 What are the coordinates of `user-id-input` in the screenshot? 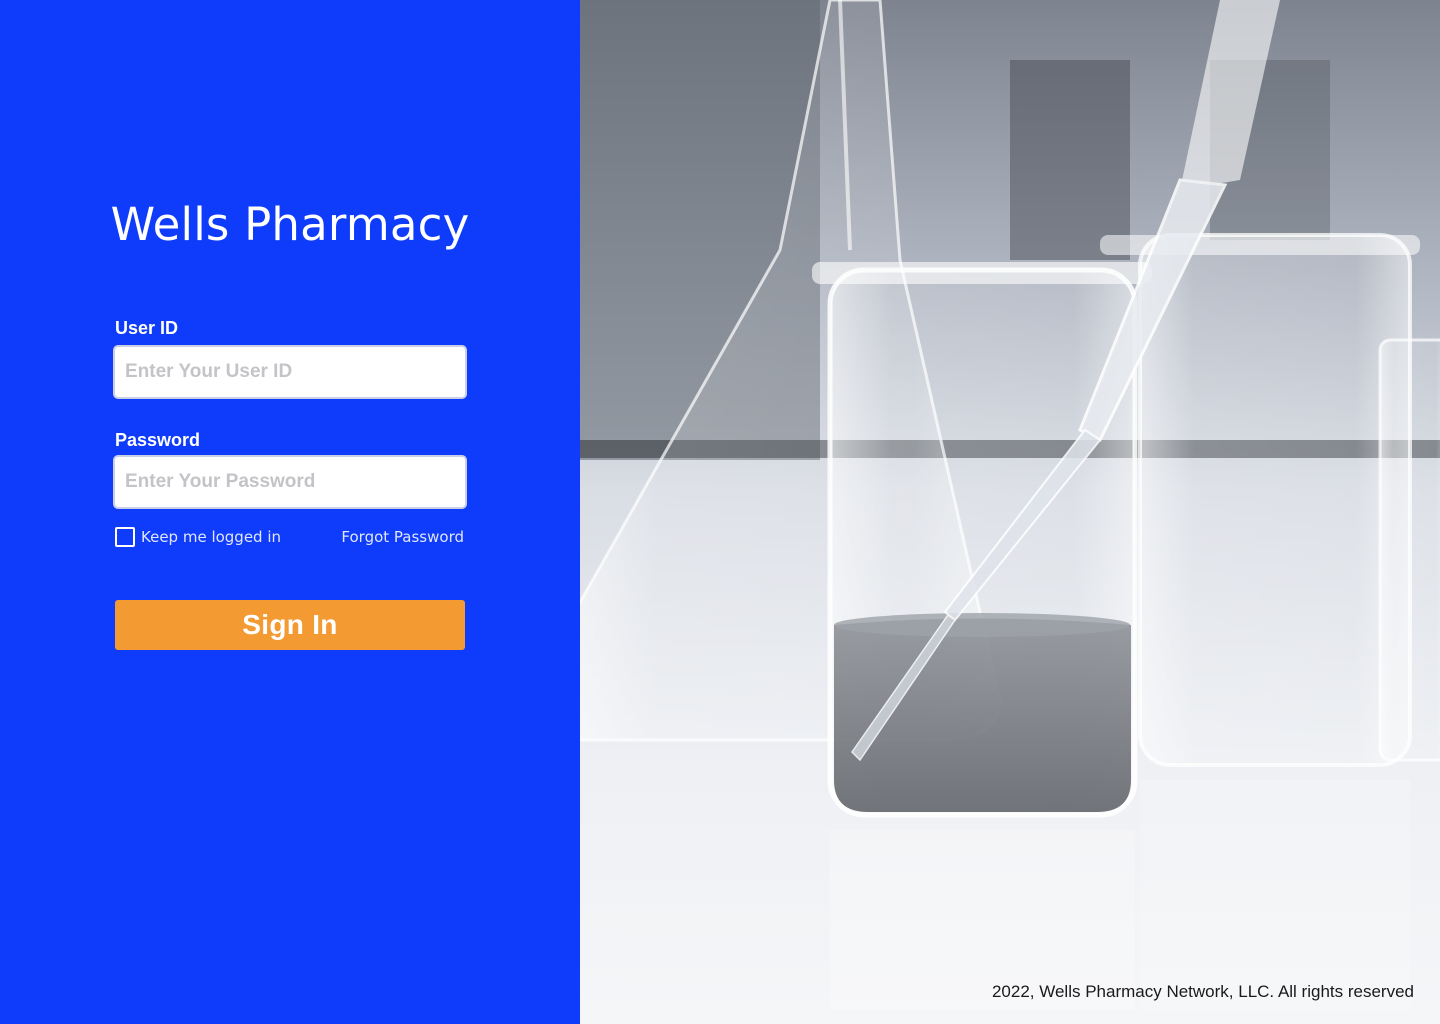 It's located at (290, 372).